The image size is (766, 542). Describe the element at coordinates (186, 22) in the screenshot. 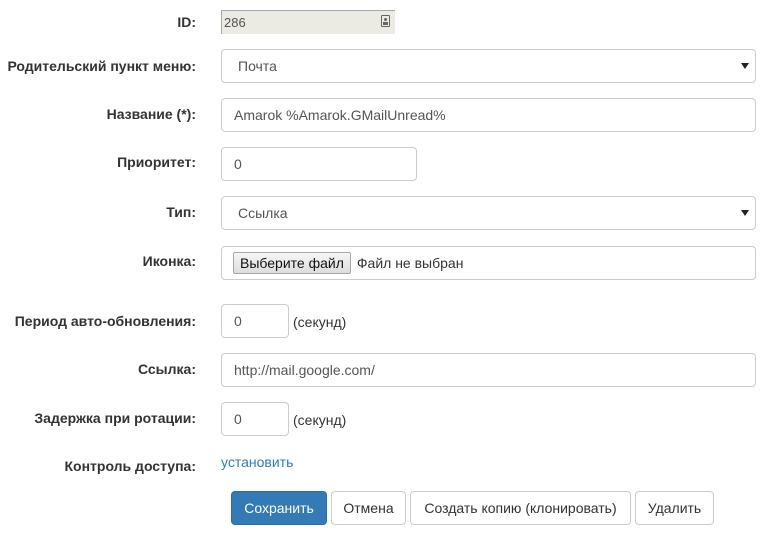

I see `id-label: ID:` at that location.